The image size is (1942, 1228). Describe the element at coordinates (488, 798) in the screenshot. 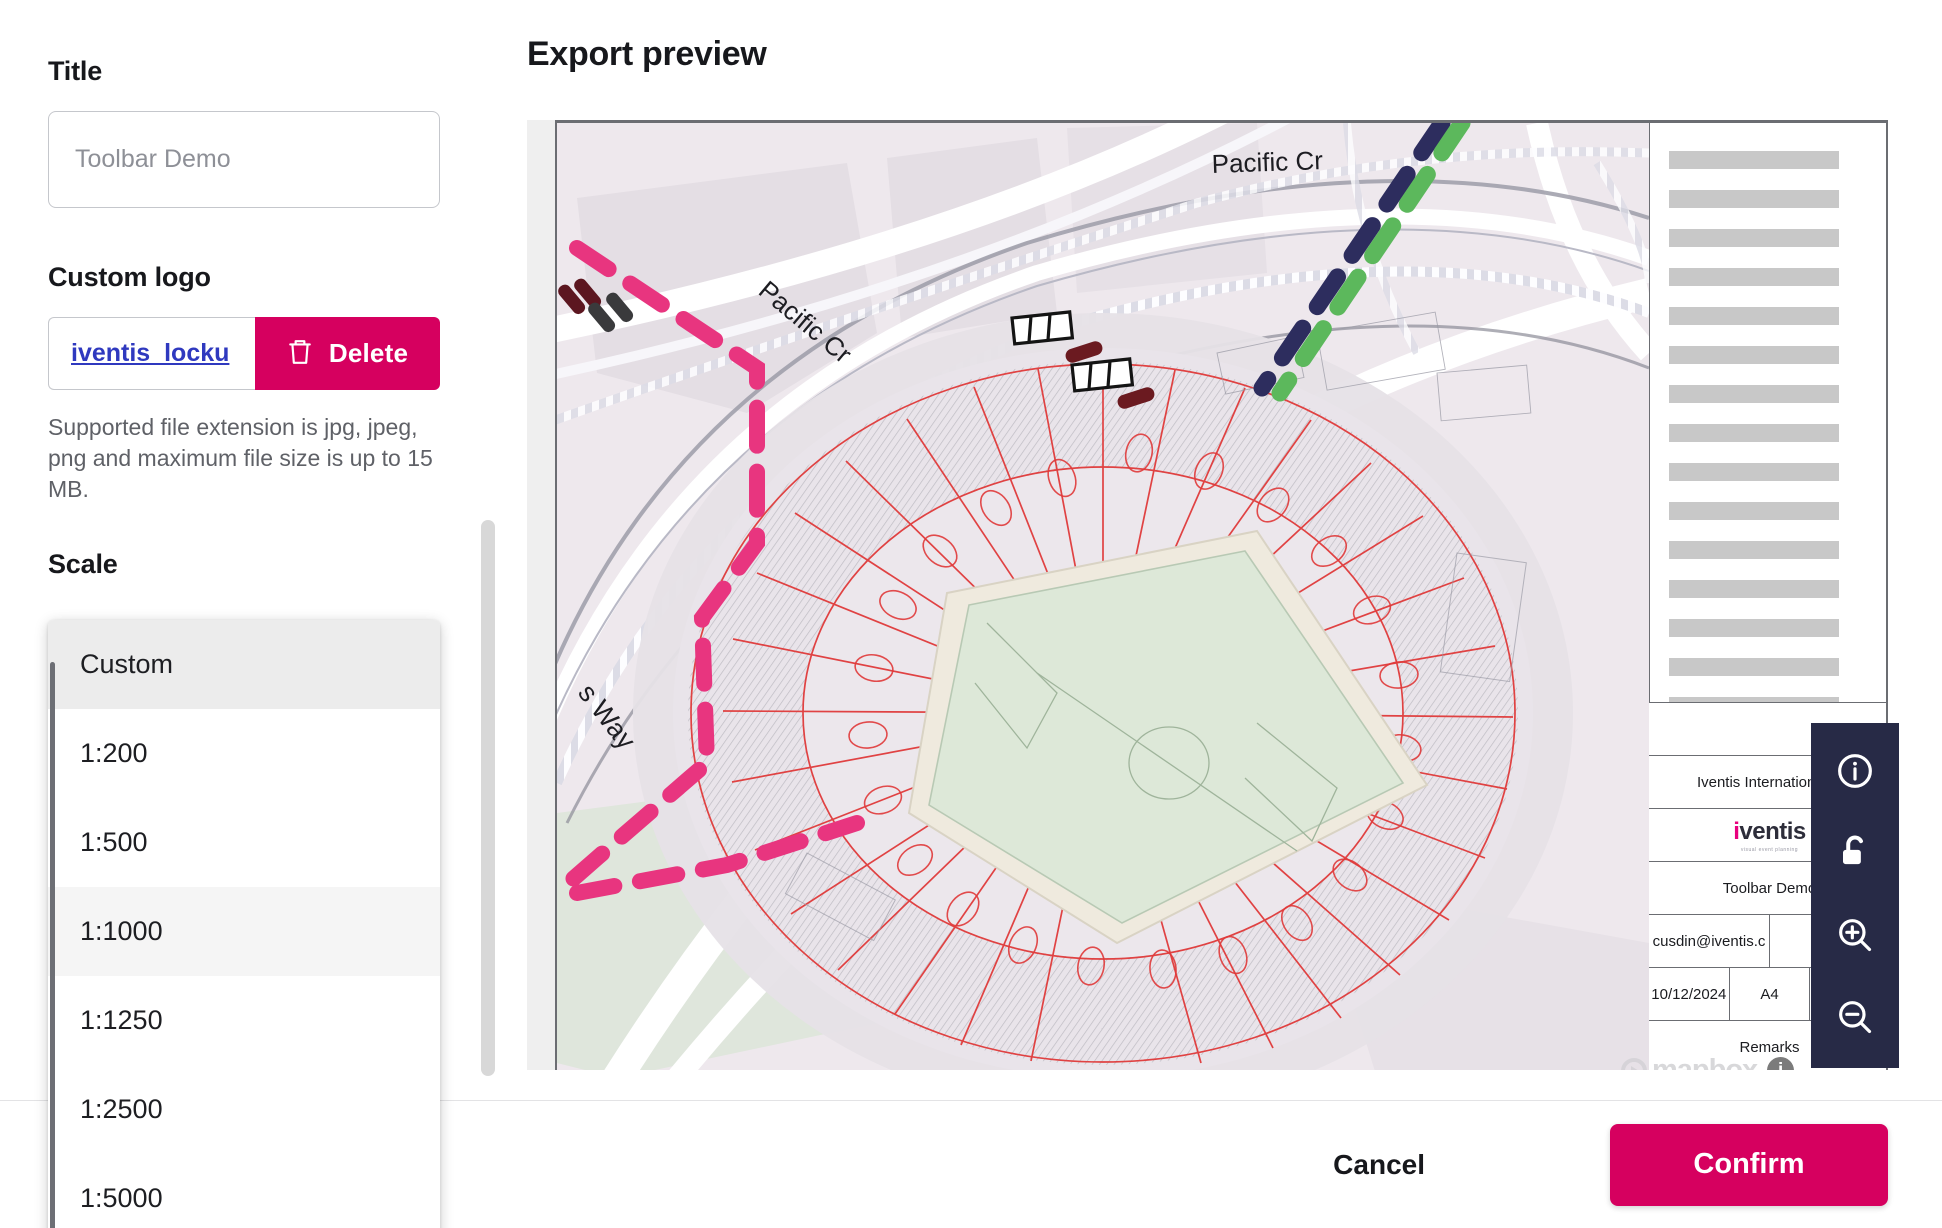

I see `preview-vertical-scrollbar` at that location.